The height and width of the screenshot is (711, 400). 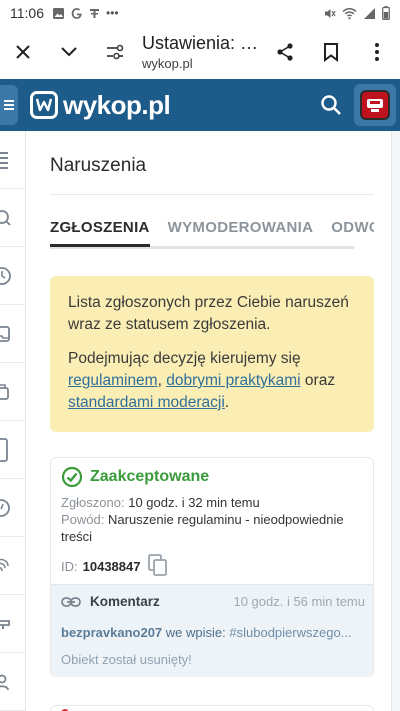 I want to click on avatar, so click(x=375, y=105).